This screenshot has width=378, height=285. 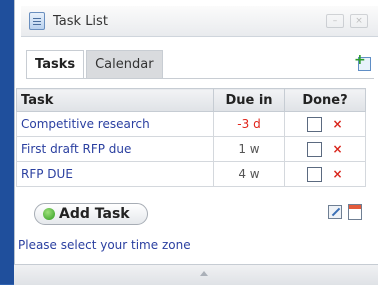 I want to click on widget-titlebar: Task List – ×, so click(x=199, y=21).